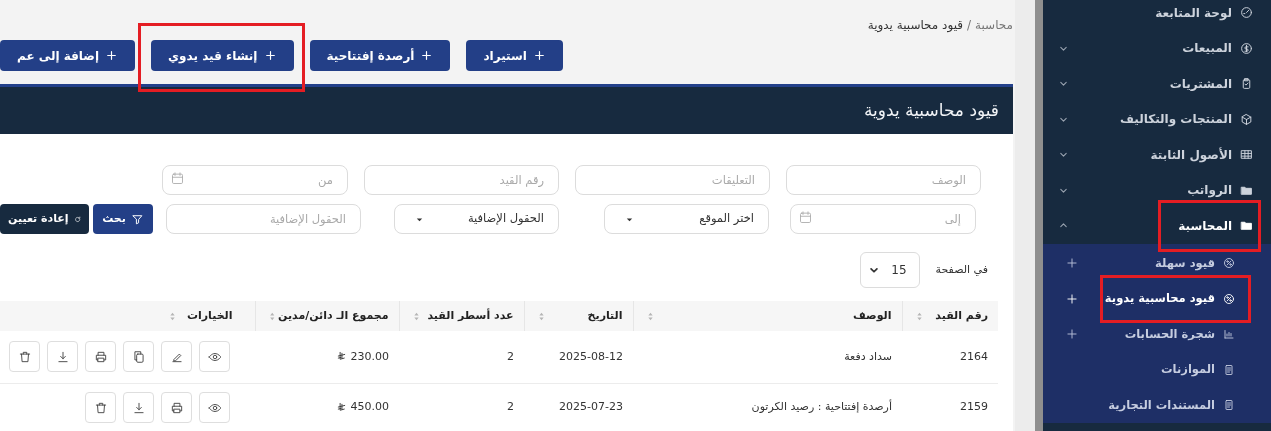 This screenshot has height=431, width=1271. I want to click on sidebar-subitem: قيود سهلة, so click(1195, 263).